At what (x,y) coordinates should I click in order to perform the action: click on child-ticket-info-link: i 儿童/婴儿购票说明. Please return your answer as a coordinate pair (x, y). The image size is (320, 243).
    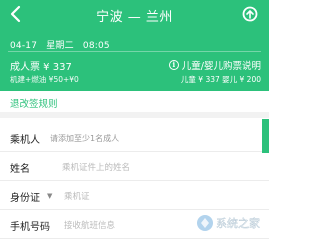
    Looking at the image, I should click on (214, 65).